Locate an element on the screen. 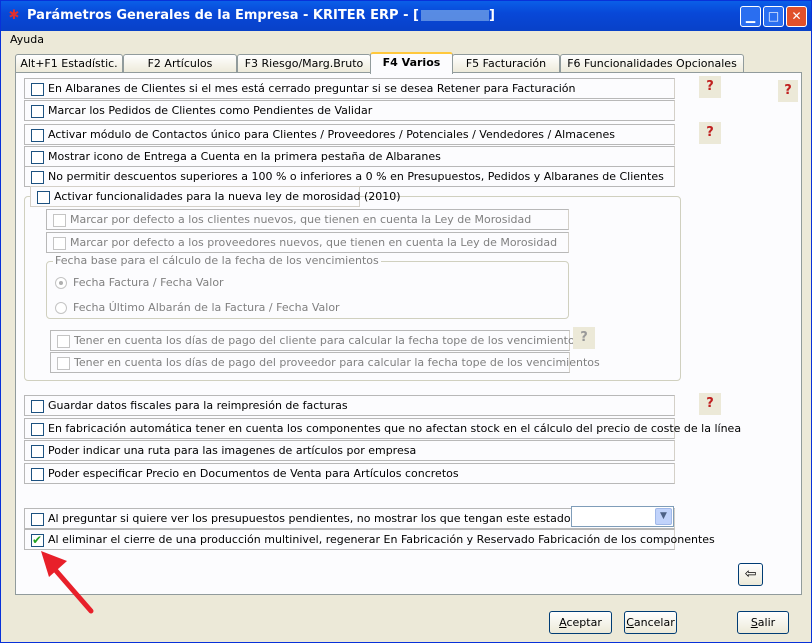 The height and width of the screenshot is (643, 812). salir-hotkey: S is located at coordinates (754, 622).